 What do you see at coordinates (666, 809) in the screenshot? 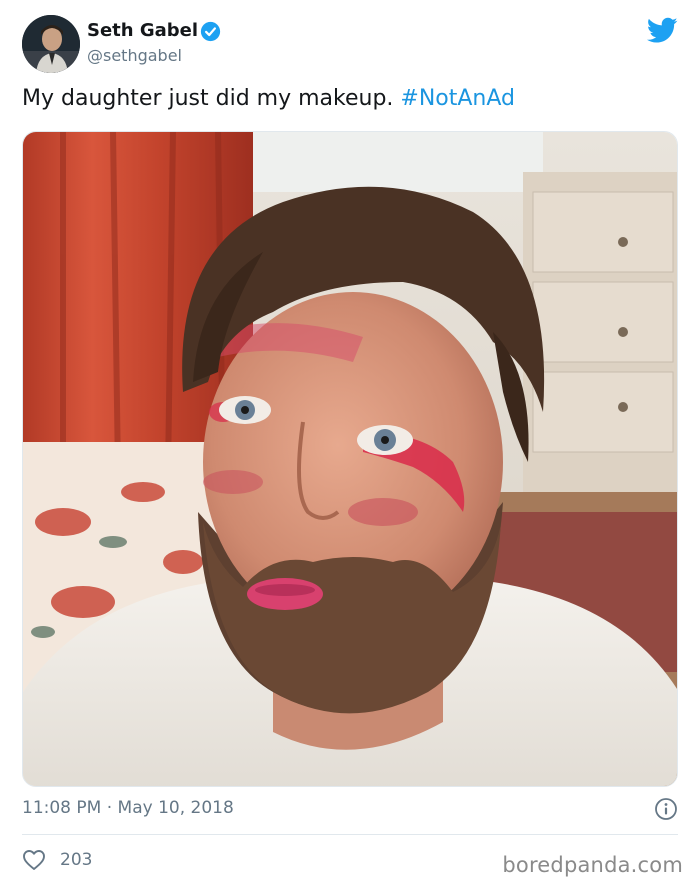
I see `info-icon` at bounding box center [666, 809].